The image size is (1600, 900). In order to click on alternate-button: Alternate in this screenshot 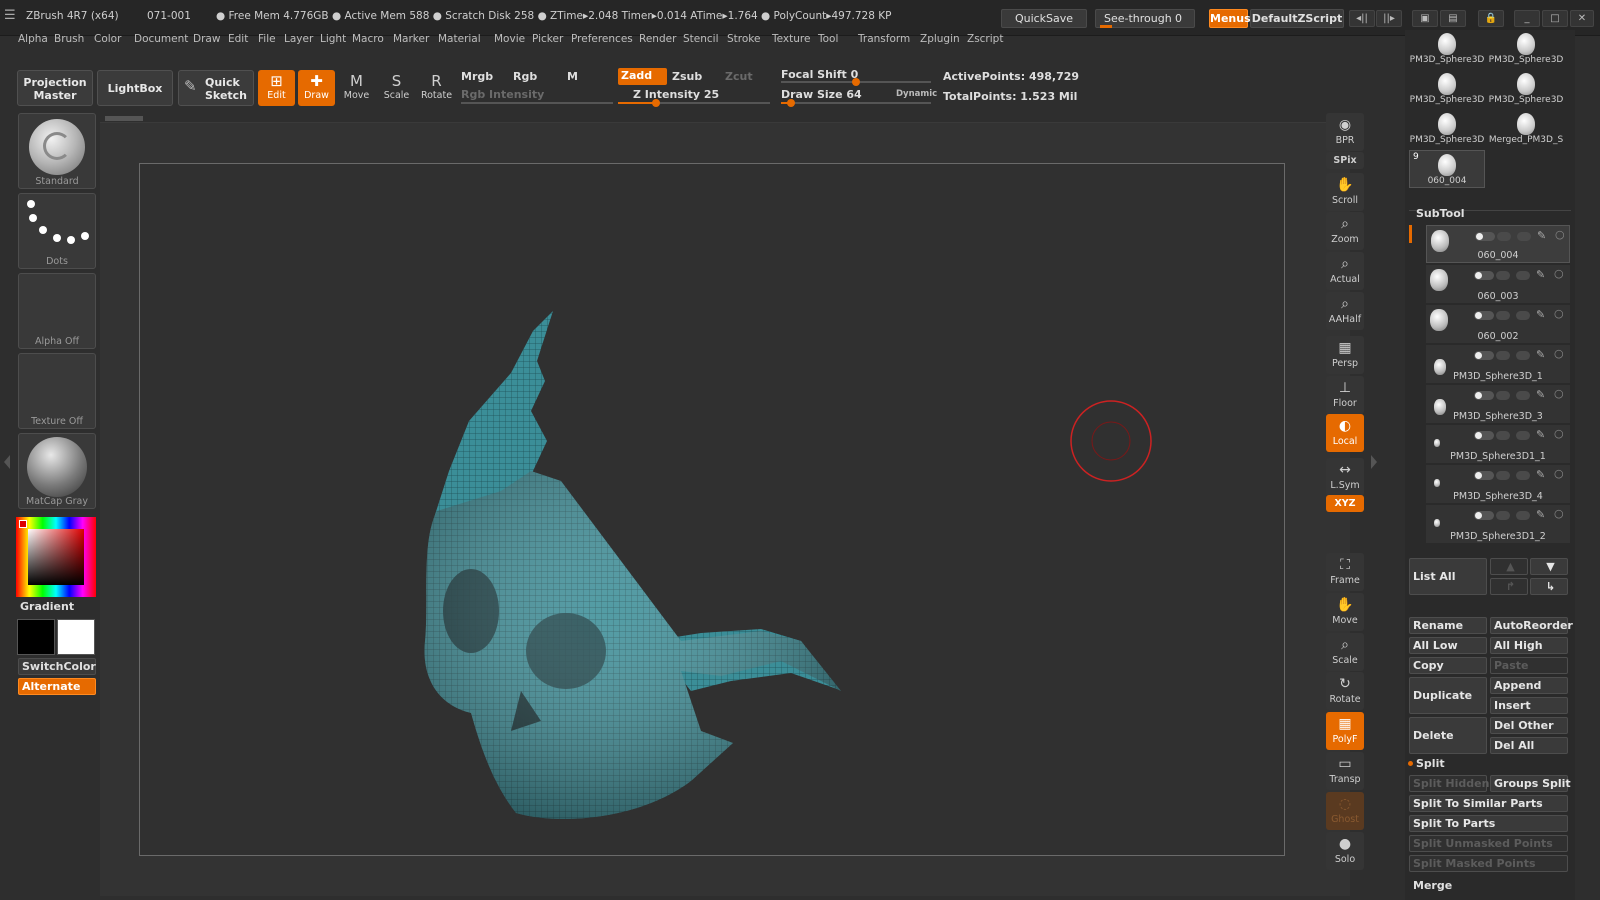, I will do `click(57, 686)`.